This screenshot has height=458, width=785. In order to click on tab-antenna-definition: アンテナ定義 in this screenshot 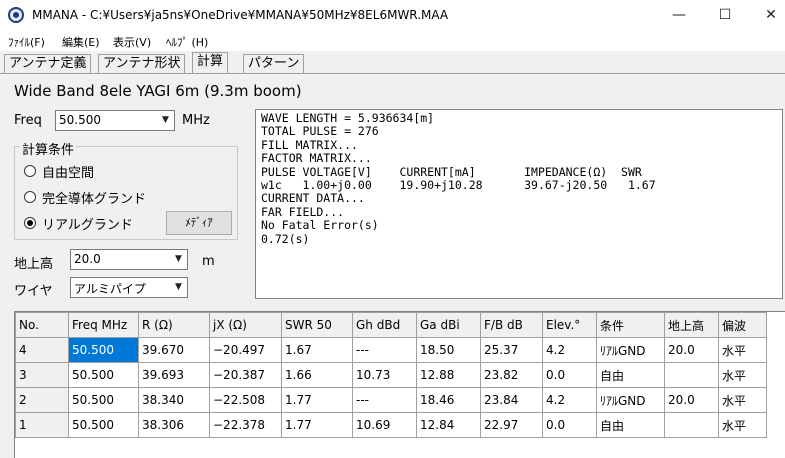, I will do `click(48, 64)`.